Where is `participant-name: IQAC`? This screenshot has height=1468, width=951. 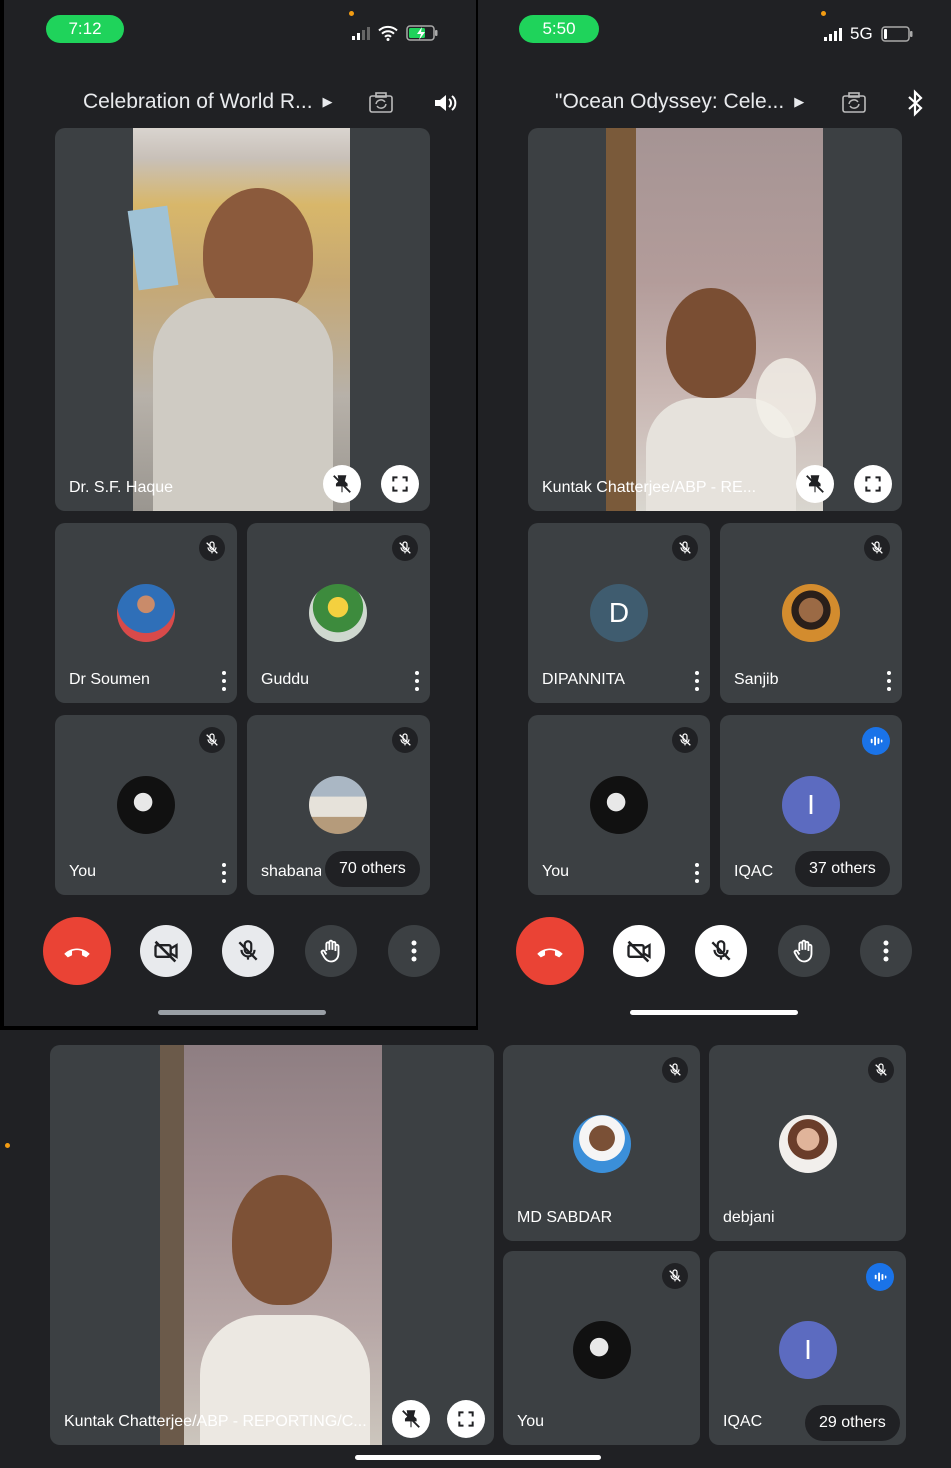
participant-name: IQAC is located at coordinates (743, 1421).